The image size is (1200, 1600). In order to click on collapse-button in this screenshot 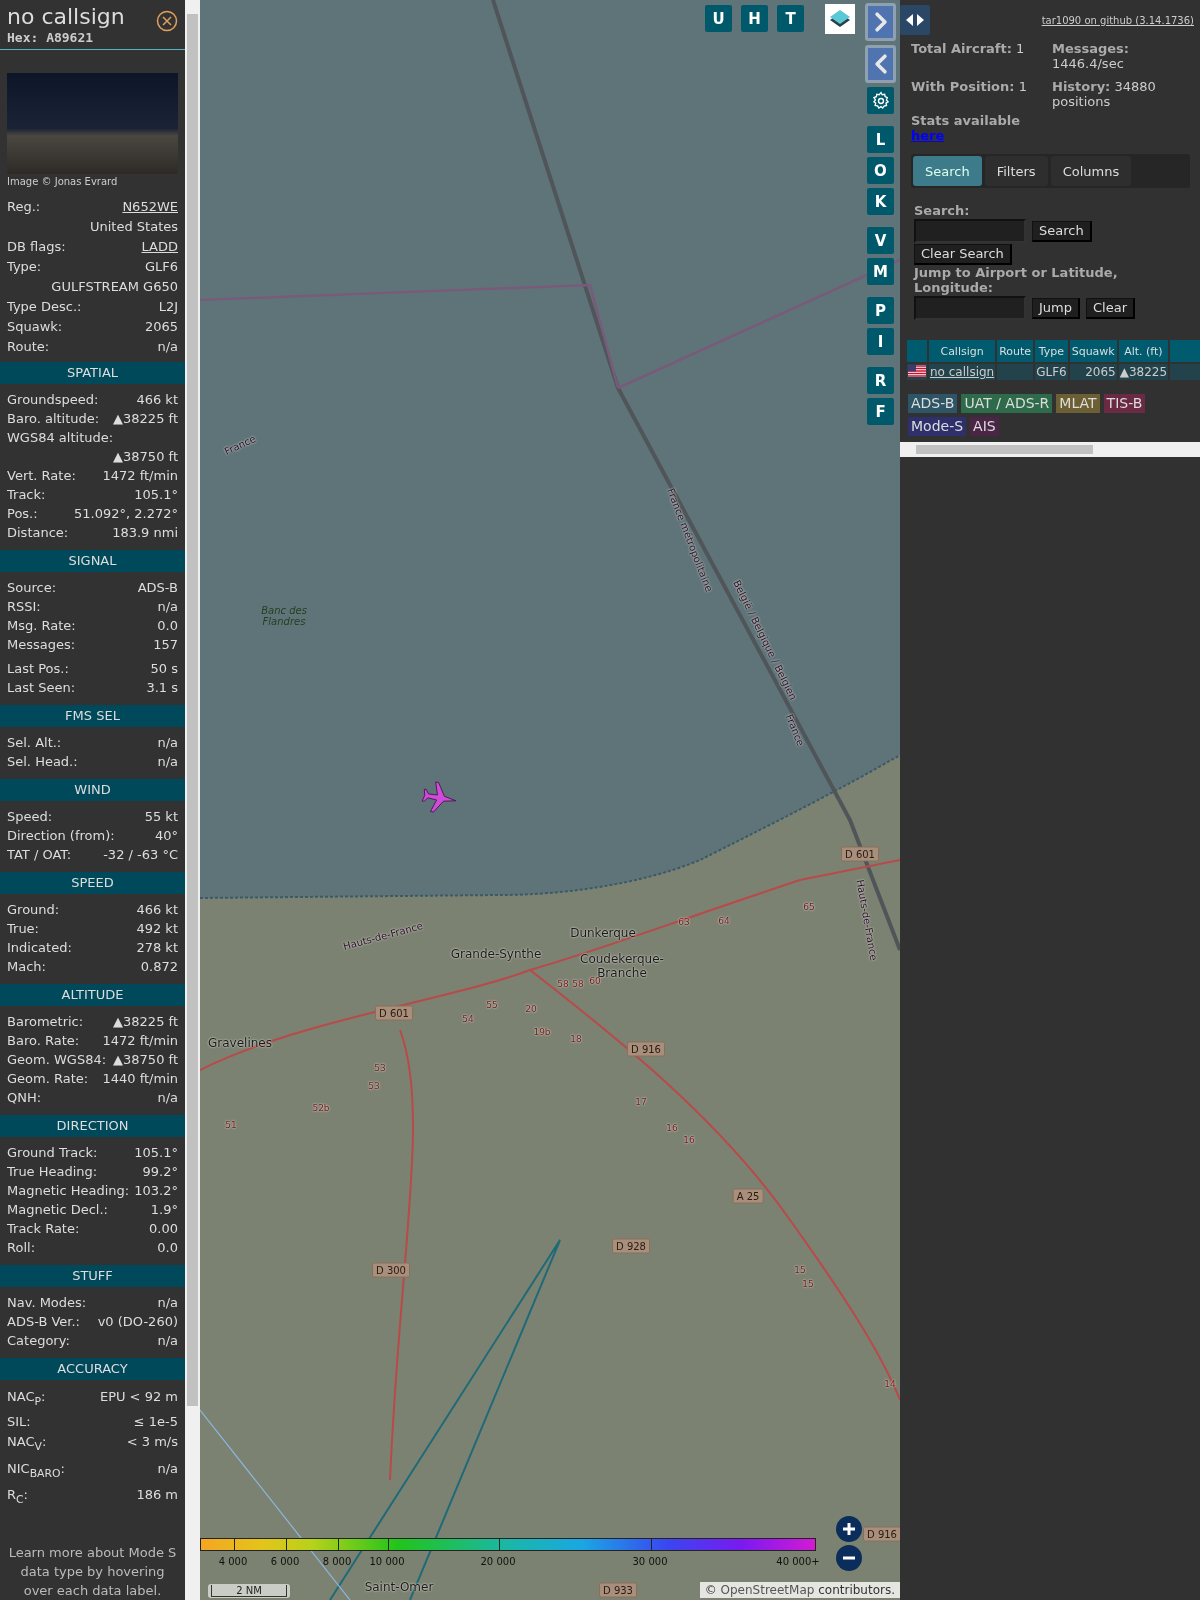, I will do `click(880, 64)`.